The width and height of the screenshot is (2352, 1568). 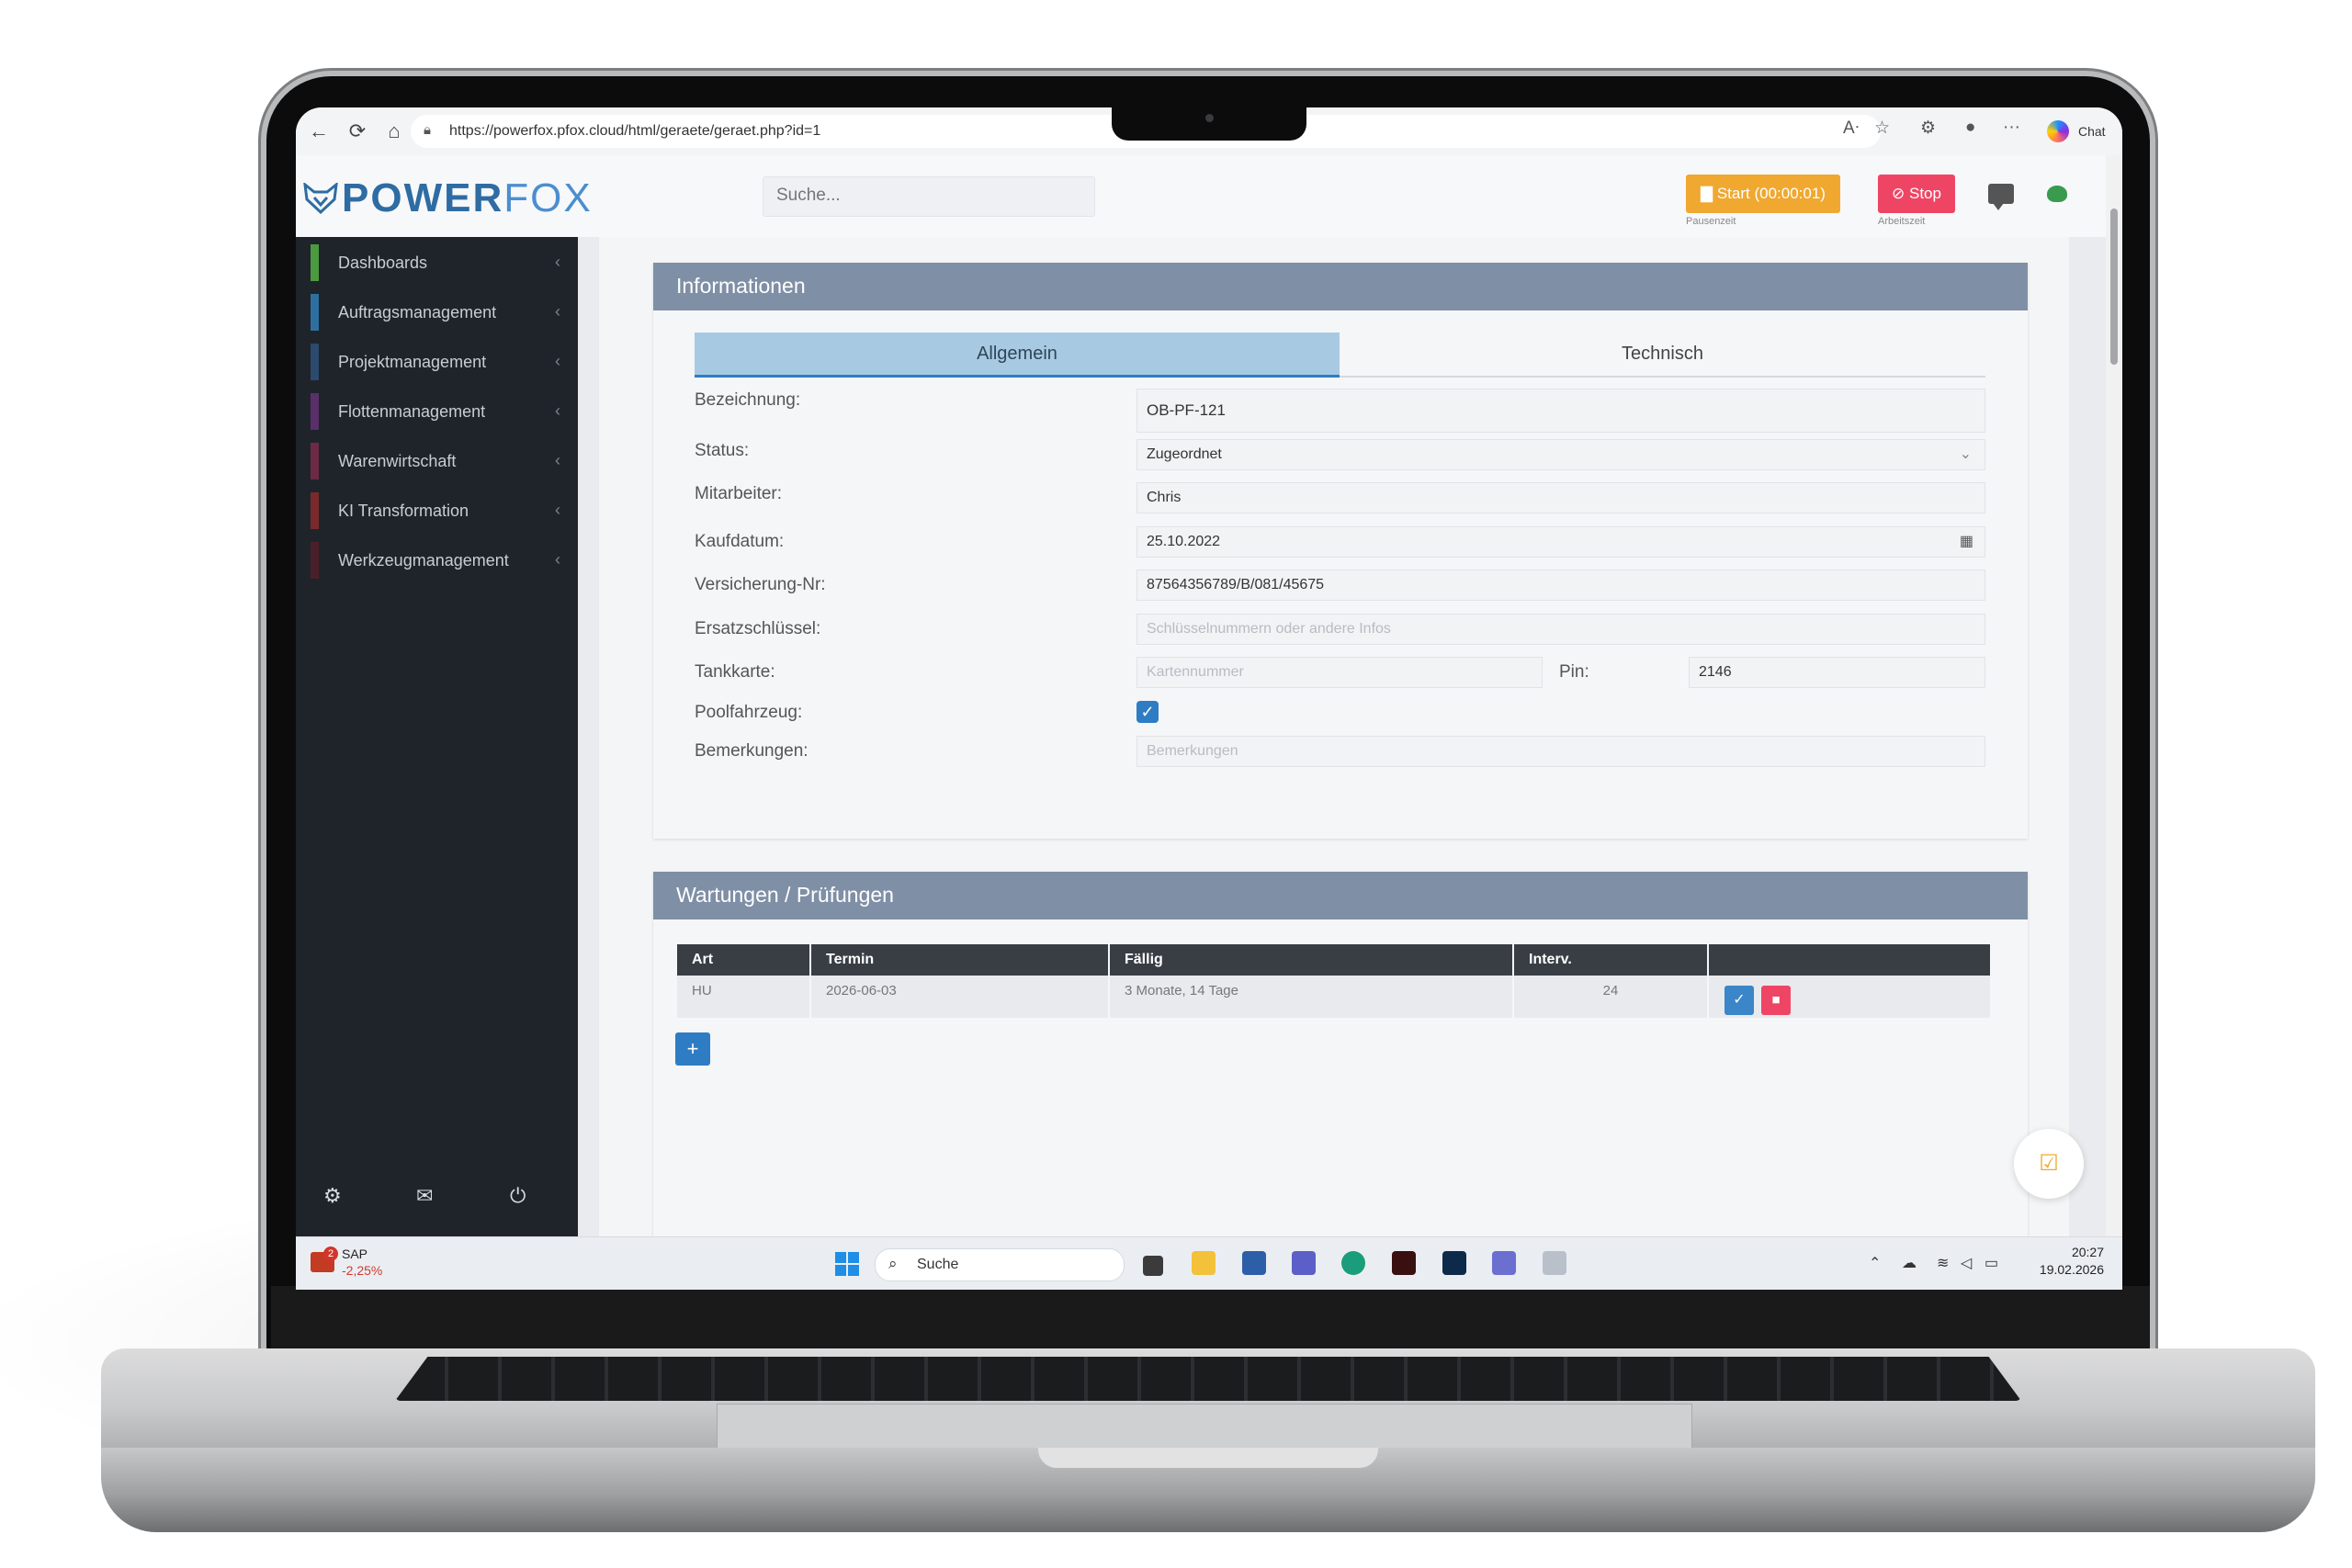 I want to click on wifi-icon: ≋, so click(x=1943, y=1263).